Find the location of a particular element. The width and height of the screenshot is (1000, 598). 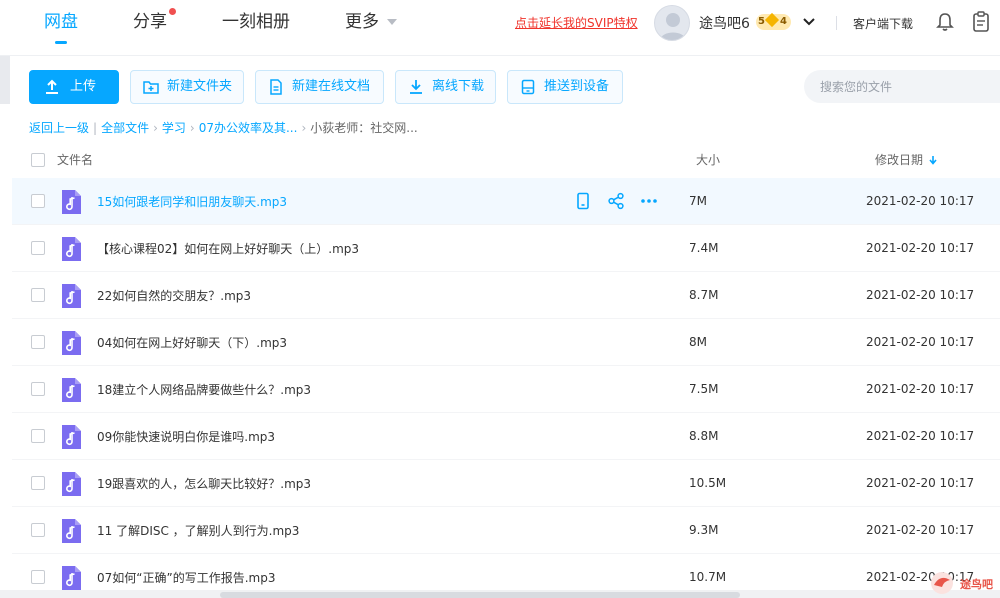

file-name: 18建立个人网络品牌要做些什么？.mp3 is located at coordinates (204, 389).